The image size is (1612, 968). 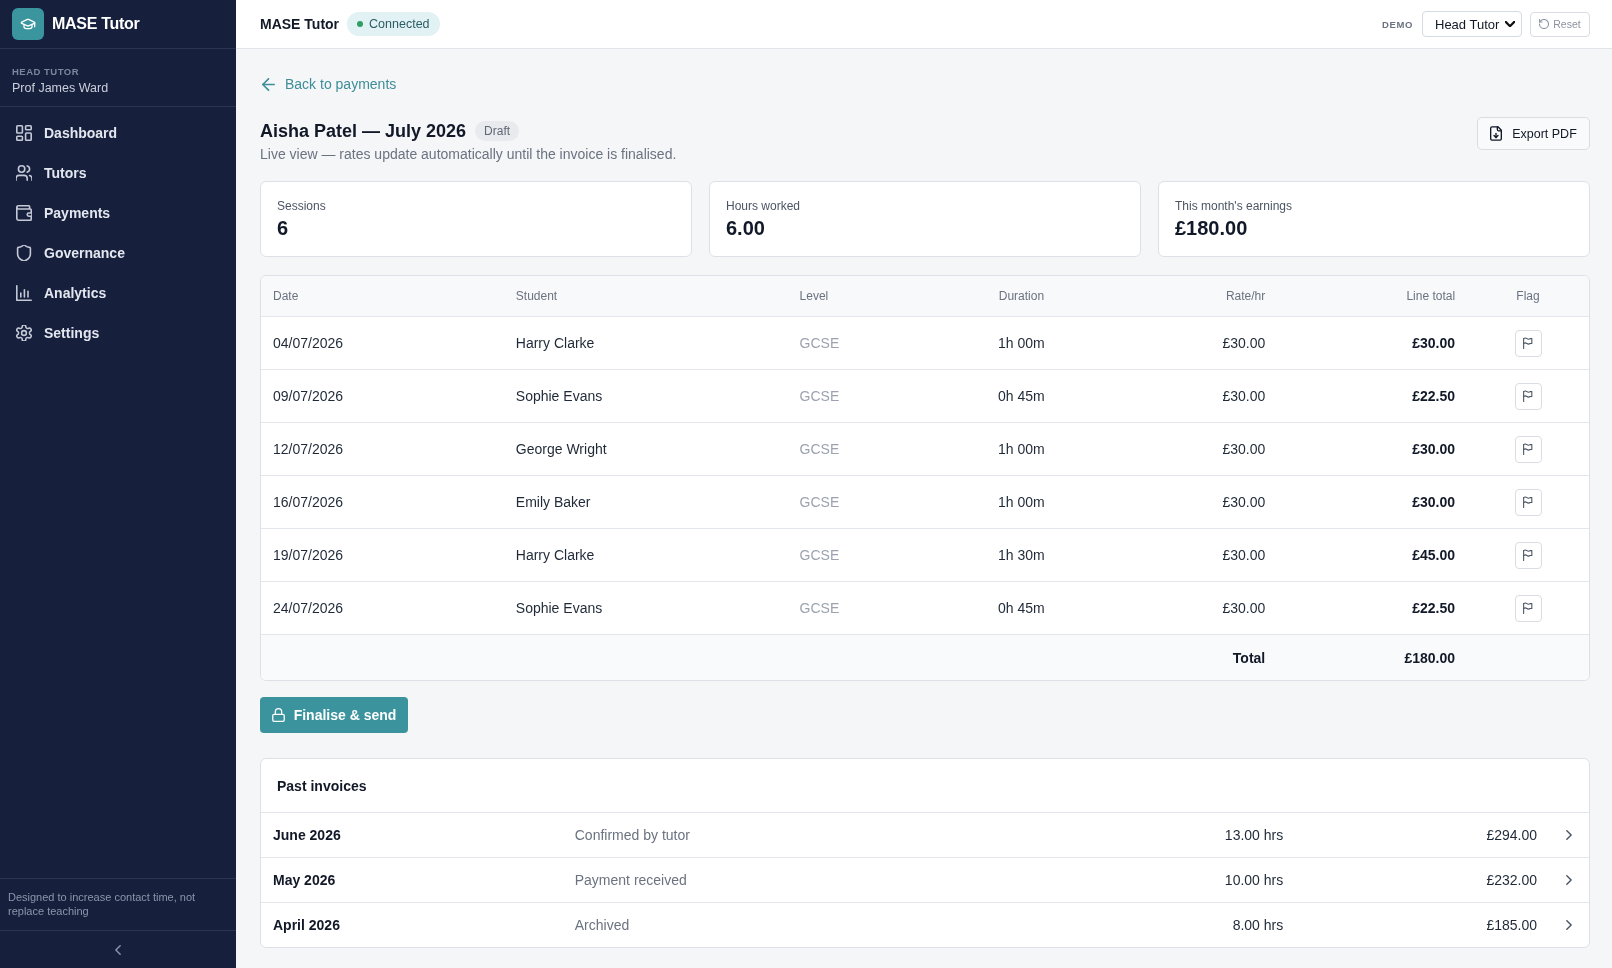 I want to click on bar-chart-icon, so click(x=24, y=293).